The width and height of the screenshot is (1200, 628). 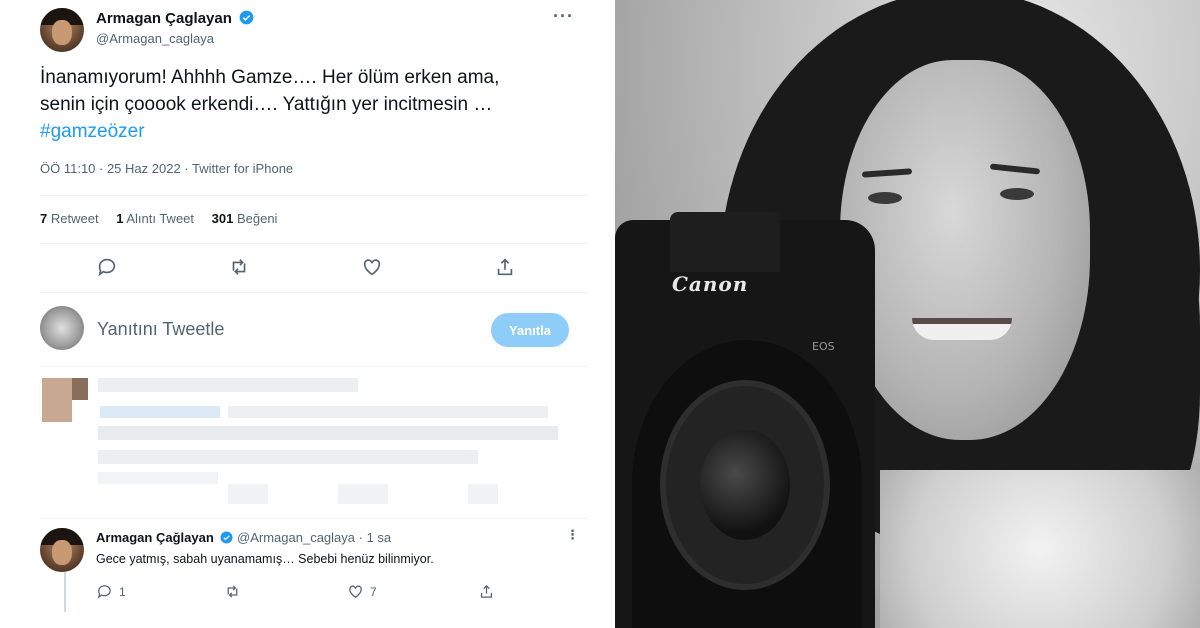 I want to click on camera-brand: Canon, so click(x=710, y=284).